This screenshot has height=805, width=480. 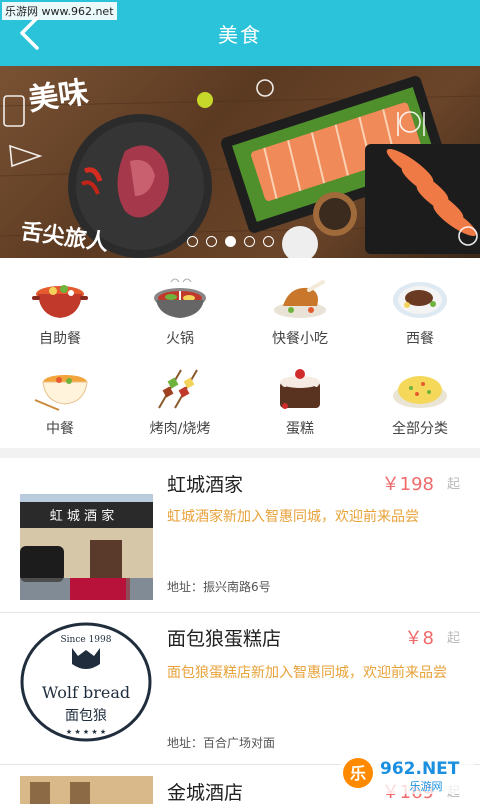 I want to click on listing-price: ￥8, so click(x=419, y=638).